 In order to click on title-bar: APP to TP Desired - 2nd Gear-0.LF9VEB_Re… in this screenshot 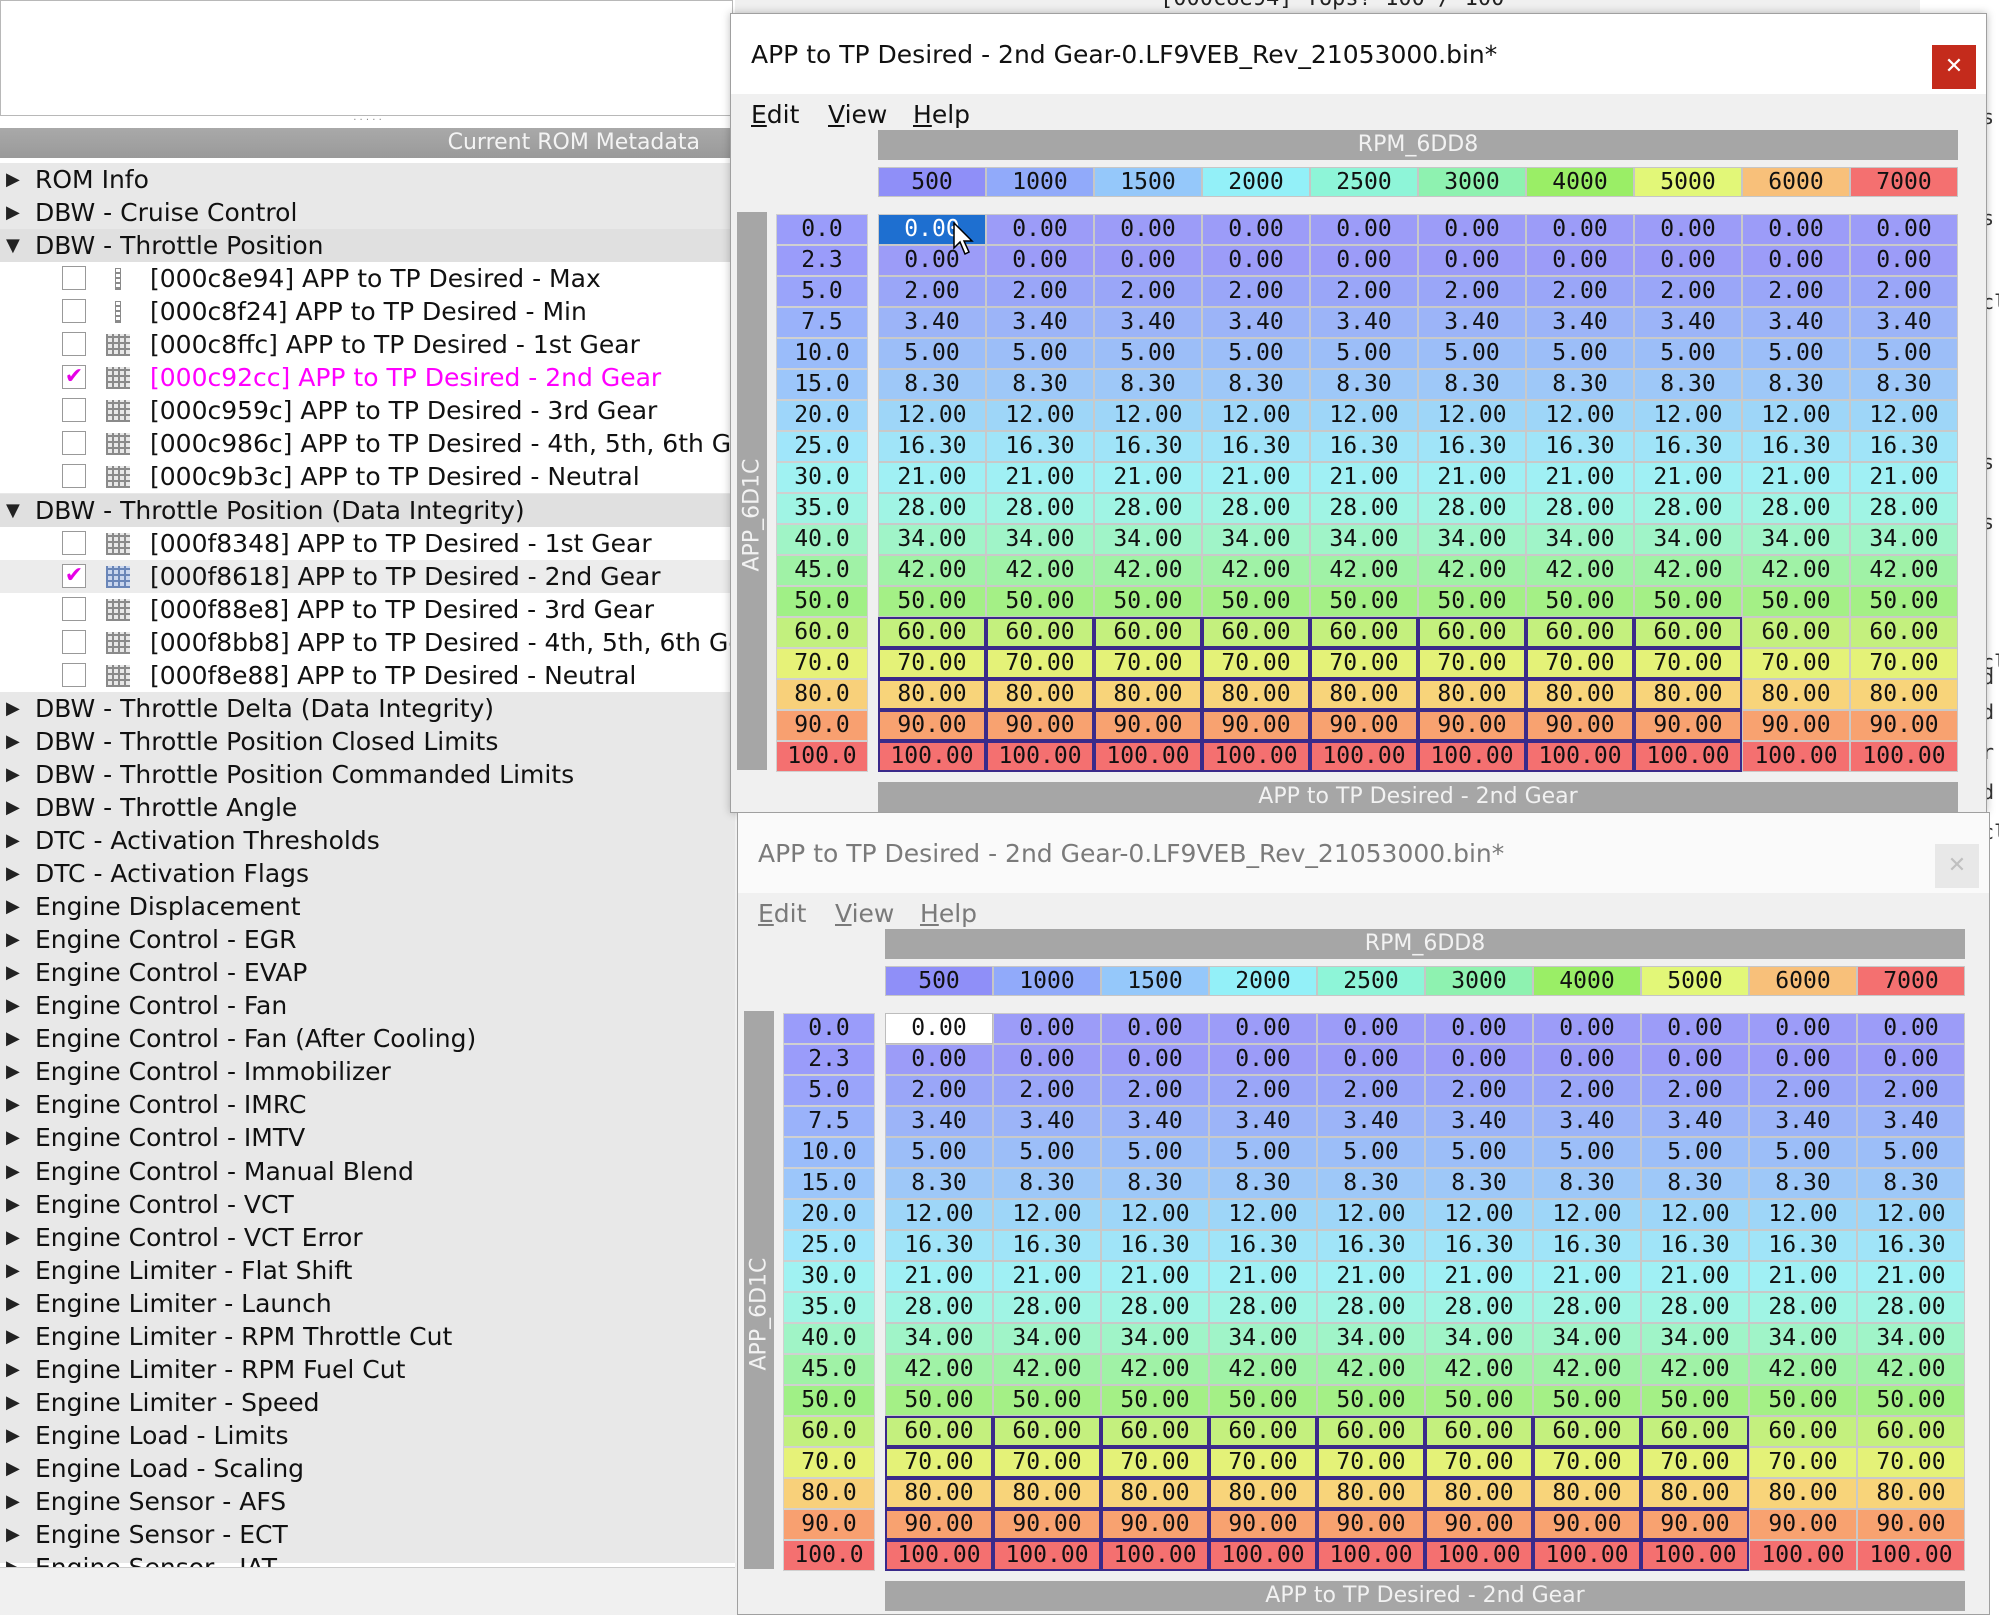, I will do `click(1358, 54)`.